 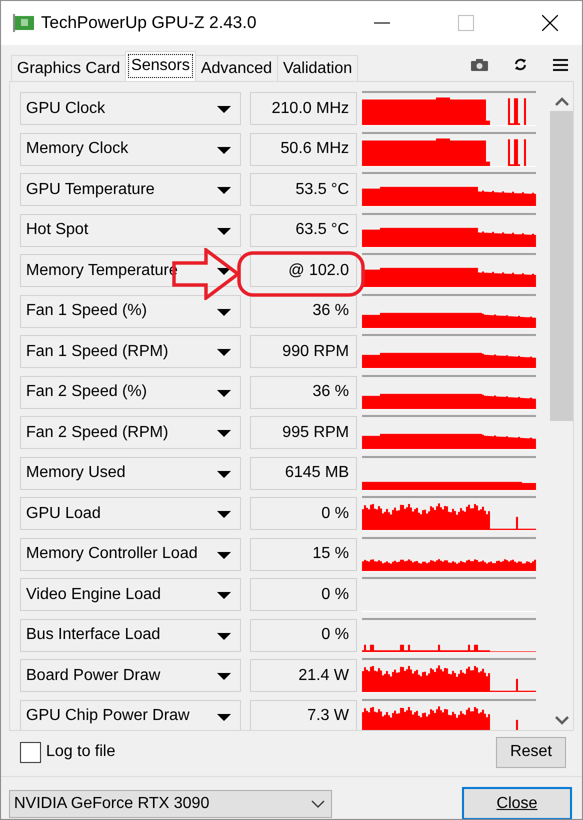 What do you see at coordinates (479, 64) in the screenshot?
I see `camera-icon` at bounding box center [479, 64].